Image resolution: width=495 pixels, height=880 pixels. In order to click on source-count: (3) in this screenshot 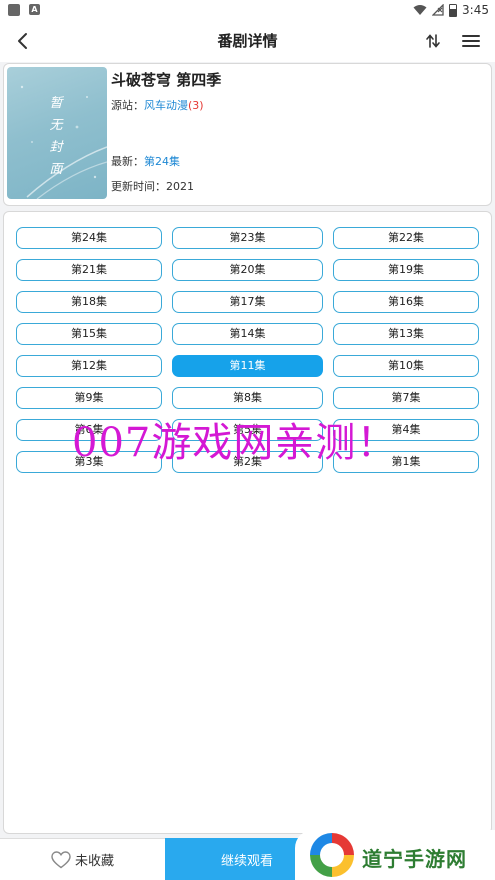, I will do `click(196, 105)`.